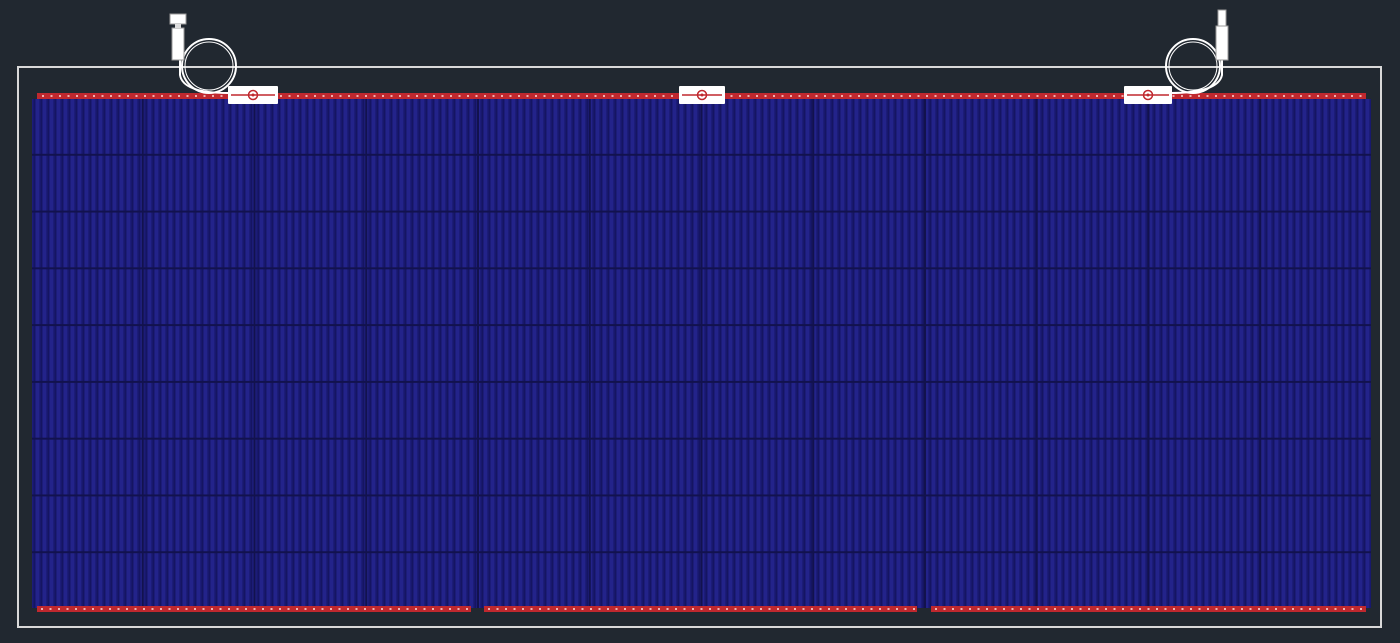 The width and height of the screenshot is (1400, 643). I want to click on connector-right-tip, so click(1222, 18).